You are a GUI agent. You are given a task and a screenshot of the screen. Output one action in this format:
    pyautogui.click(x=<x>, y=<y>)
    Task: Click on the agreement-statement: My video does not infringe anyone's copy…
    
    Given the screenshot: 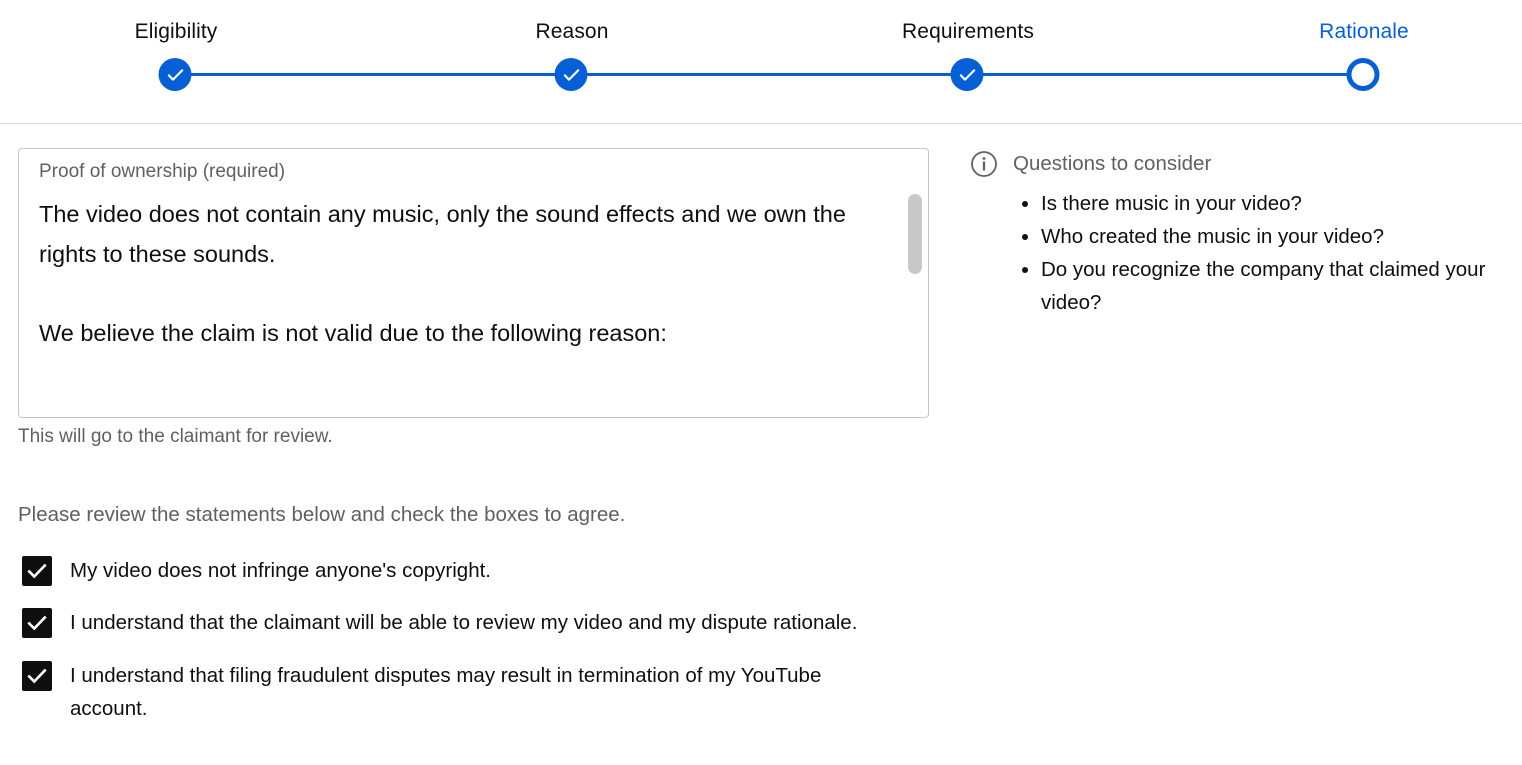 What is the action you would take?
    pyautogui.click(x=456, y=571)
    